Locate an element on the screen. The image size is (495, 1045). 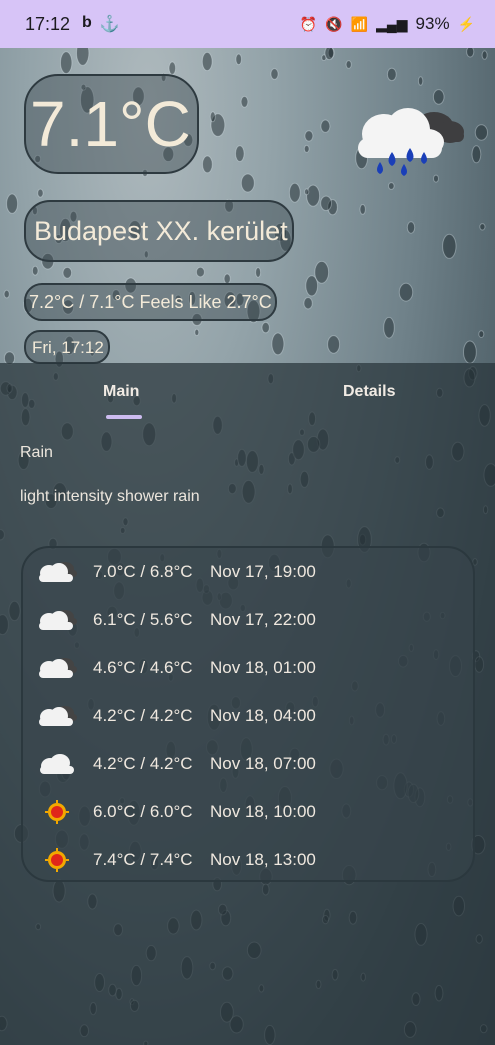
forecast-time: Nov 17, 22:00 is located at coordinates (263, 619).